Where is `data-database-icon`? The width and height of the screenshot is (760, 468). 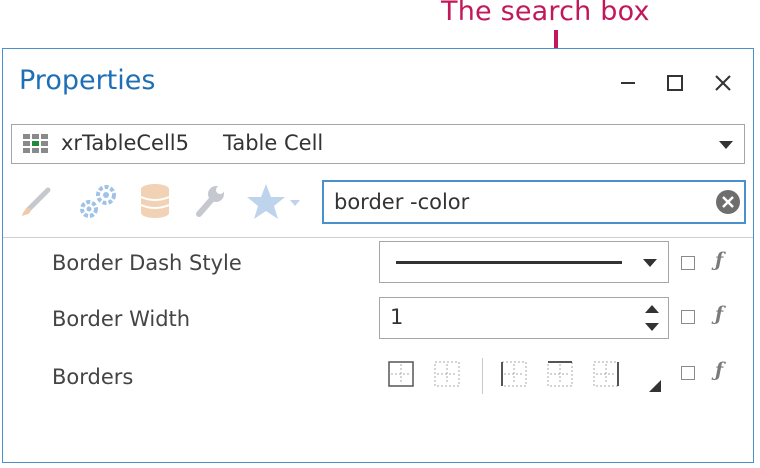 data-database-icon is located at coordinates (155, 201).